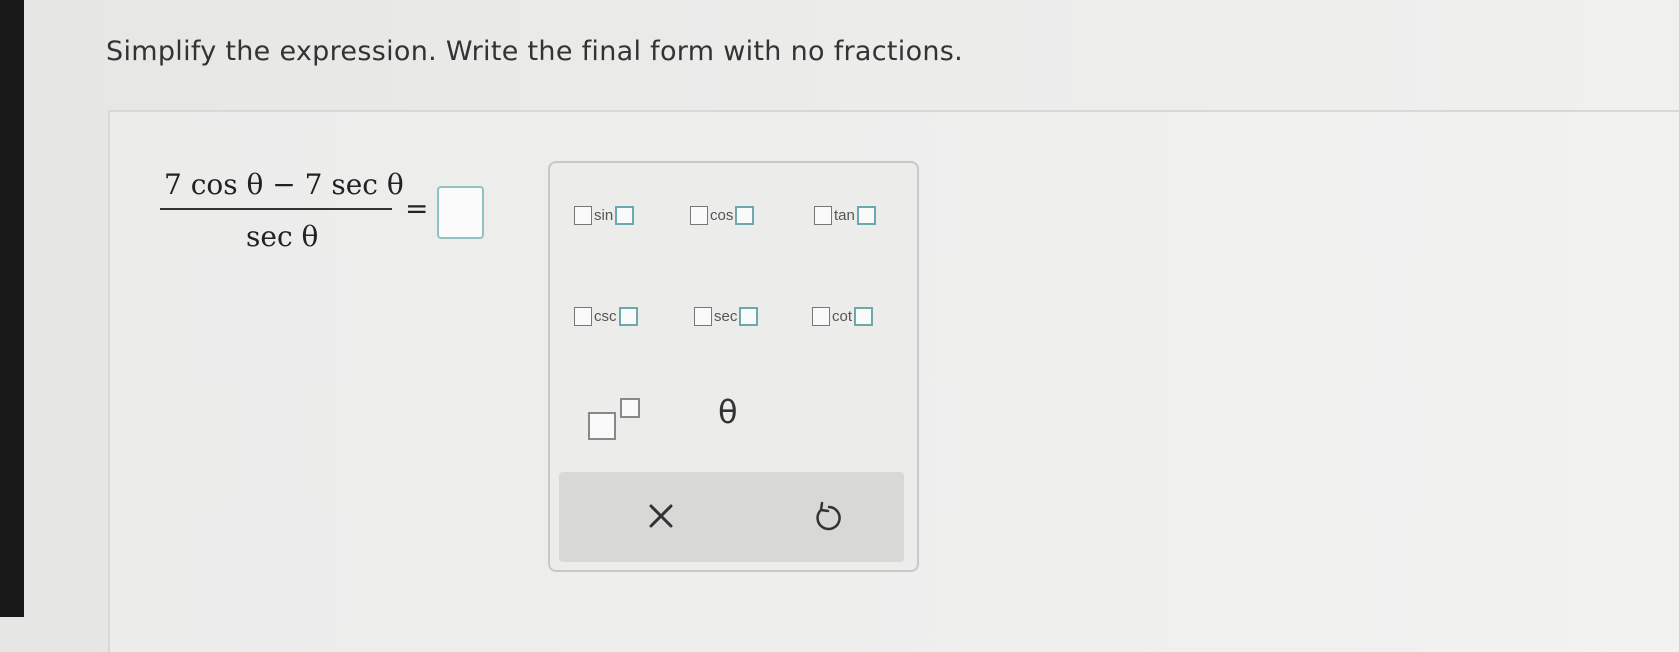 The height and width of the screenshot is (652, 1679). I want to click on exponent-power-box-icon, so click(630, 408).